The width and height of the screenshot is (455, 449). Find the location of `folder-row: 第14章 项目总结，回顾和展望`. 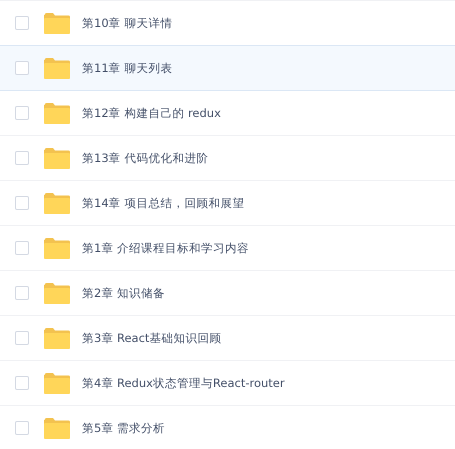

folder-row: 第14章 项目总结，回顾和展望 is located at coordinates (227, 203).